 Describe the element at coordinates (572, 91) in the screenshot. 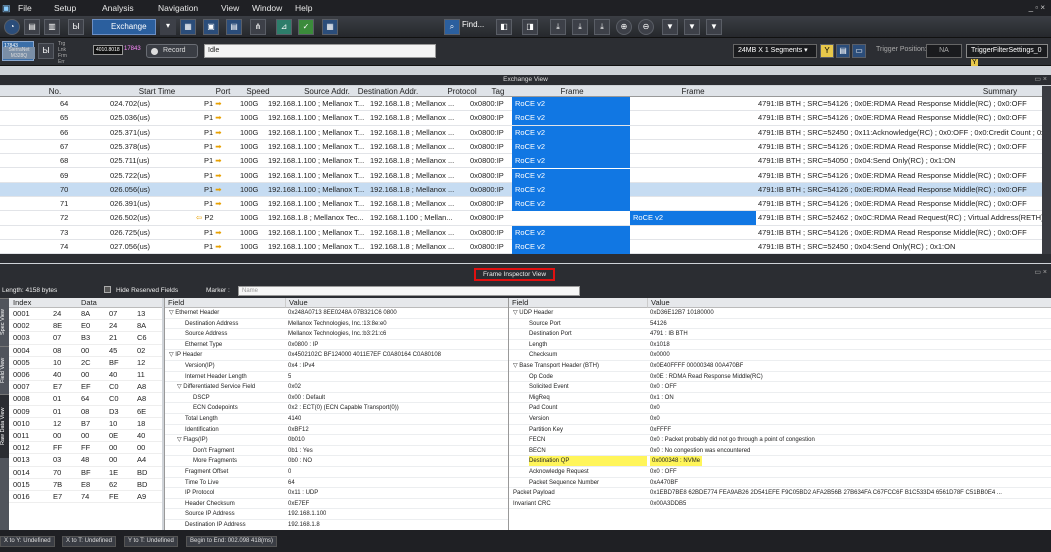

I see `col-frame-1: Frame` at that location.